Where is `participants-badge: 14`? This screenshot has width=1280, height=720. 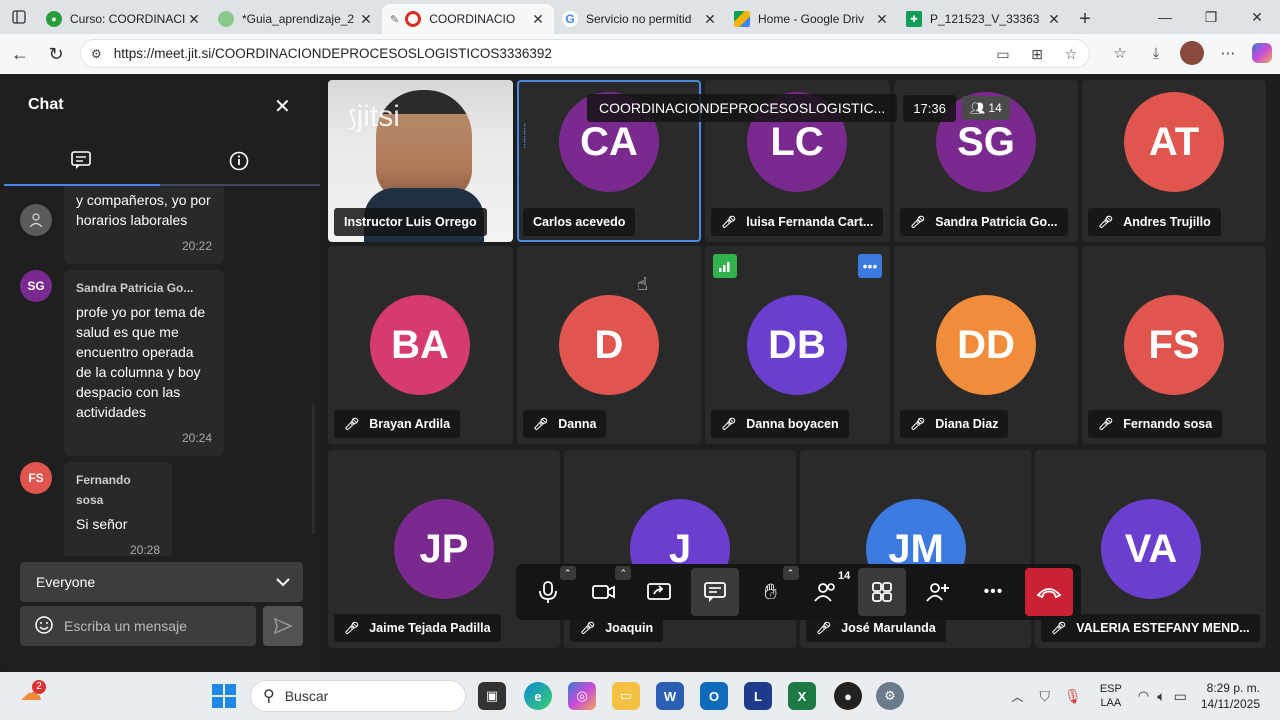 participants-badge: 14 is located at coordinates (844, 576).